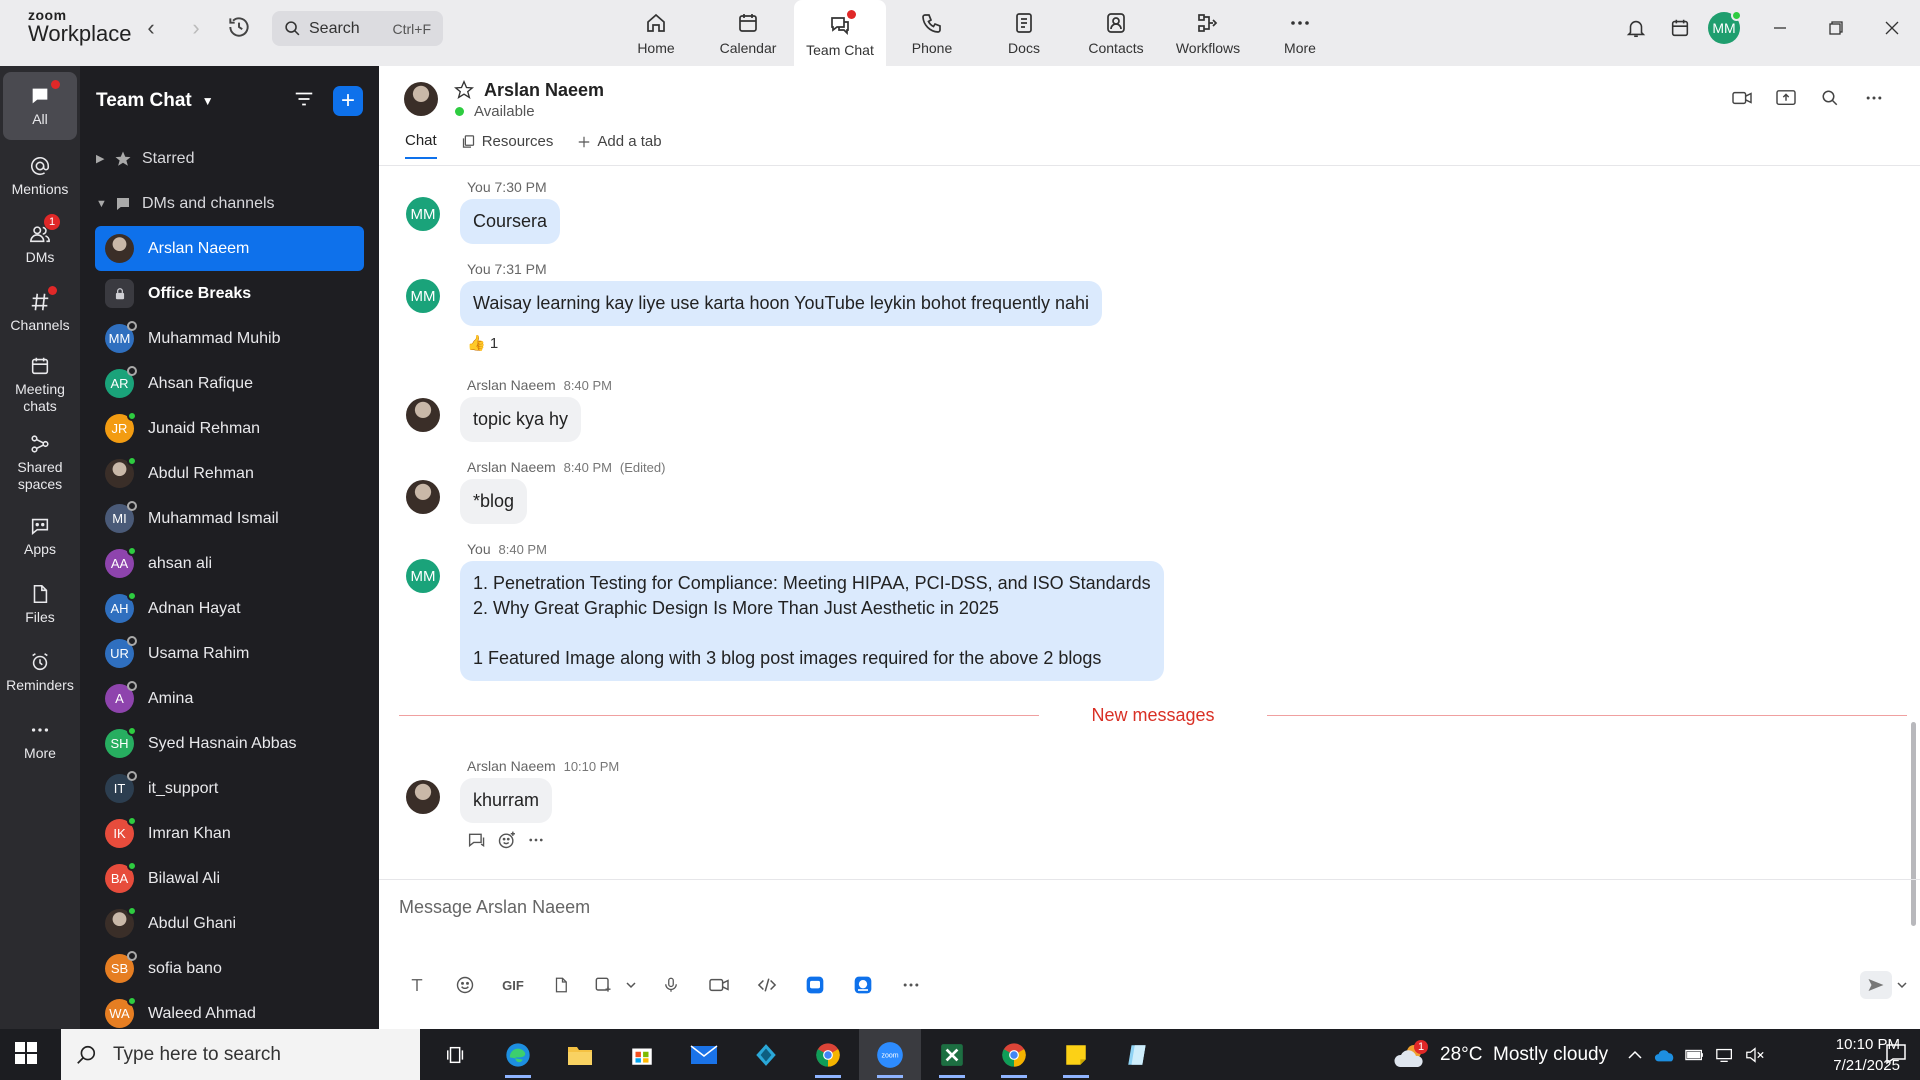  What do you see at coordinates (1636, 28) in the screenshot?
I see `bell-icon` at bounding box center [1636, 28].